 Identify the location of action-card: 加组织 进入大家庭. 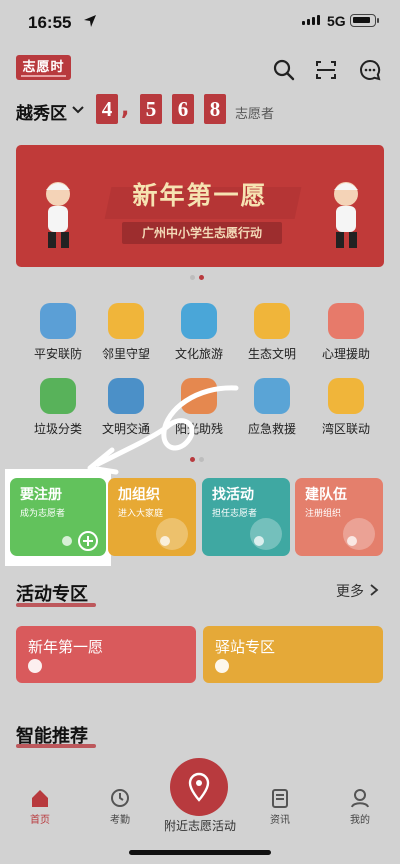
(152, 517).